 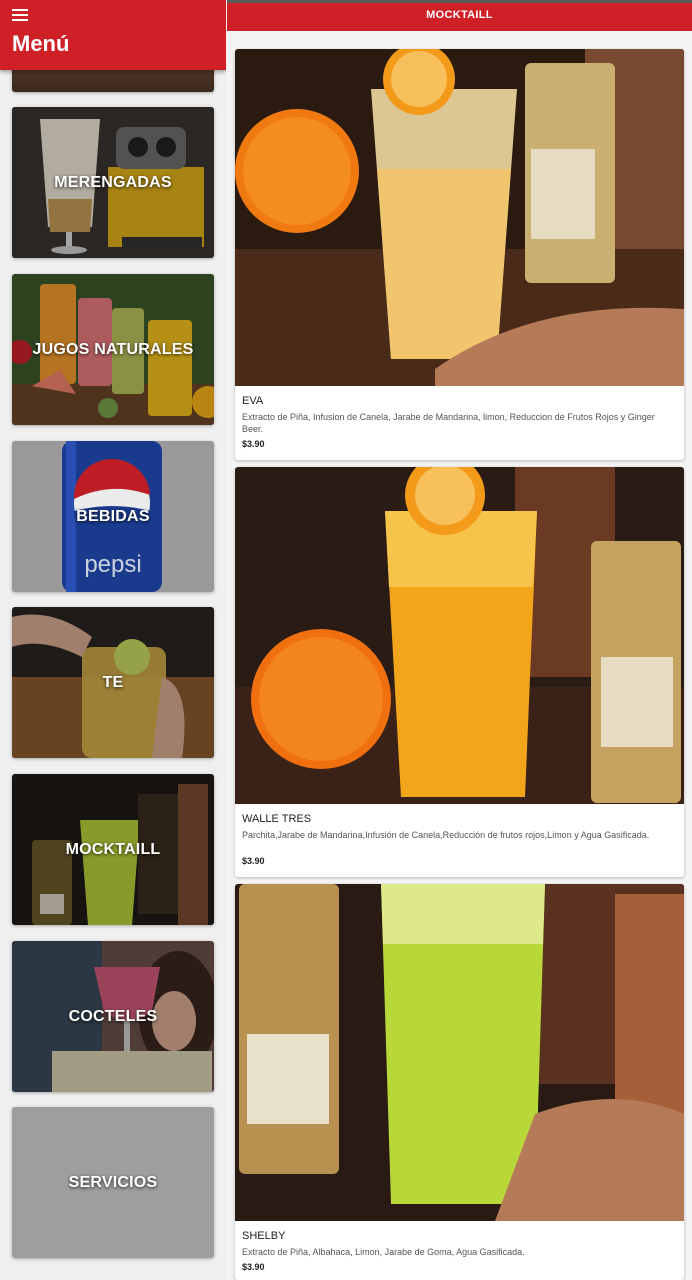 I want to click on hamburger-menu-icon, so click(x=20, y=15).